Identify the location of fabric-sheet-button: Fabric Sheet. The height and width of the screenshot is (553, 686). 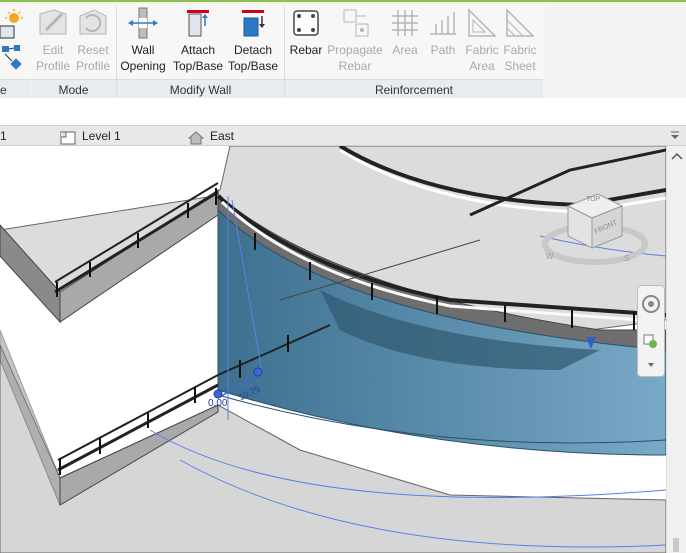
(520, 40).